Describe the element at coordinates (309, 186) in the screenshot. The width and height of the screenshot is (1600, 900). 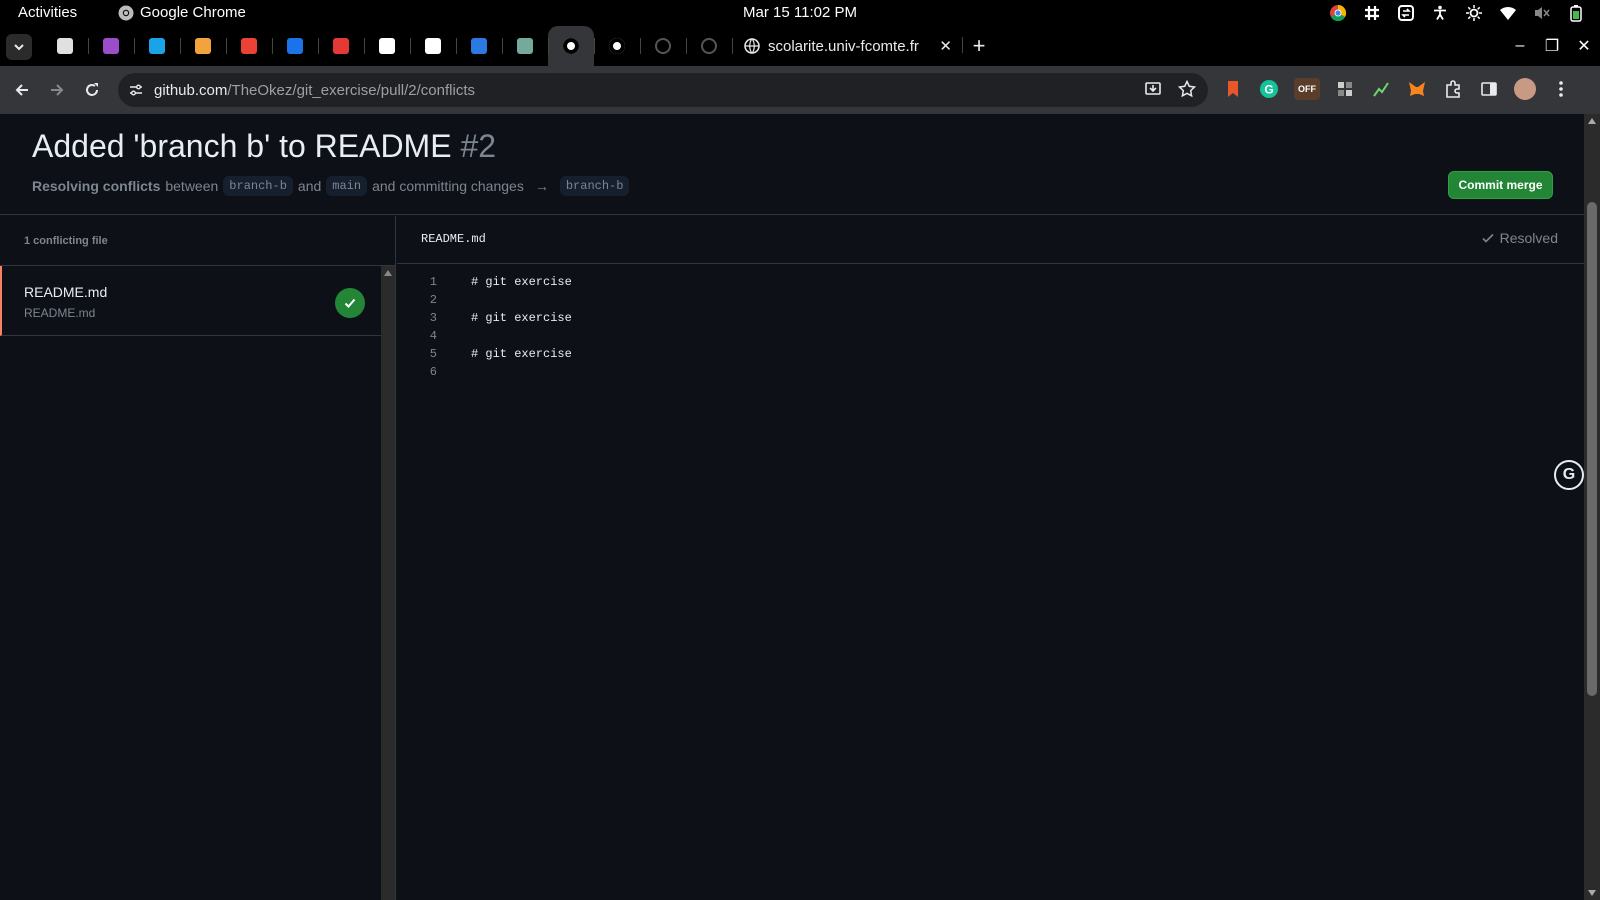
I see `and-text: and` at that location.